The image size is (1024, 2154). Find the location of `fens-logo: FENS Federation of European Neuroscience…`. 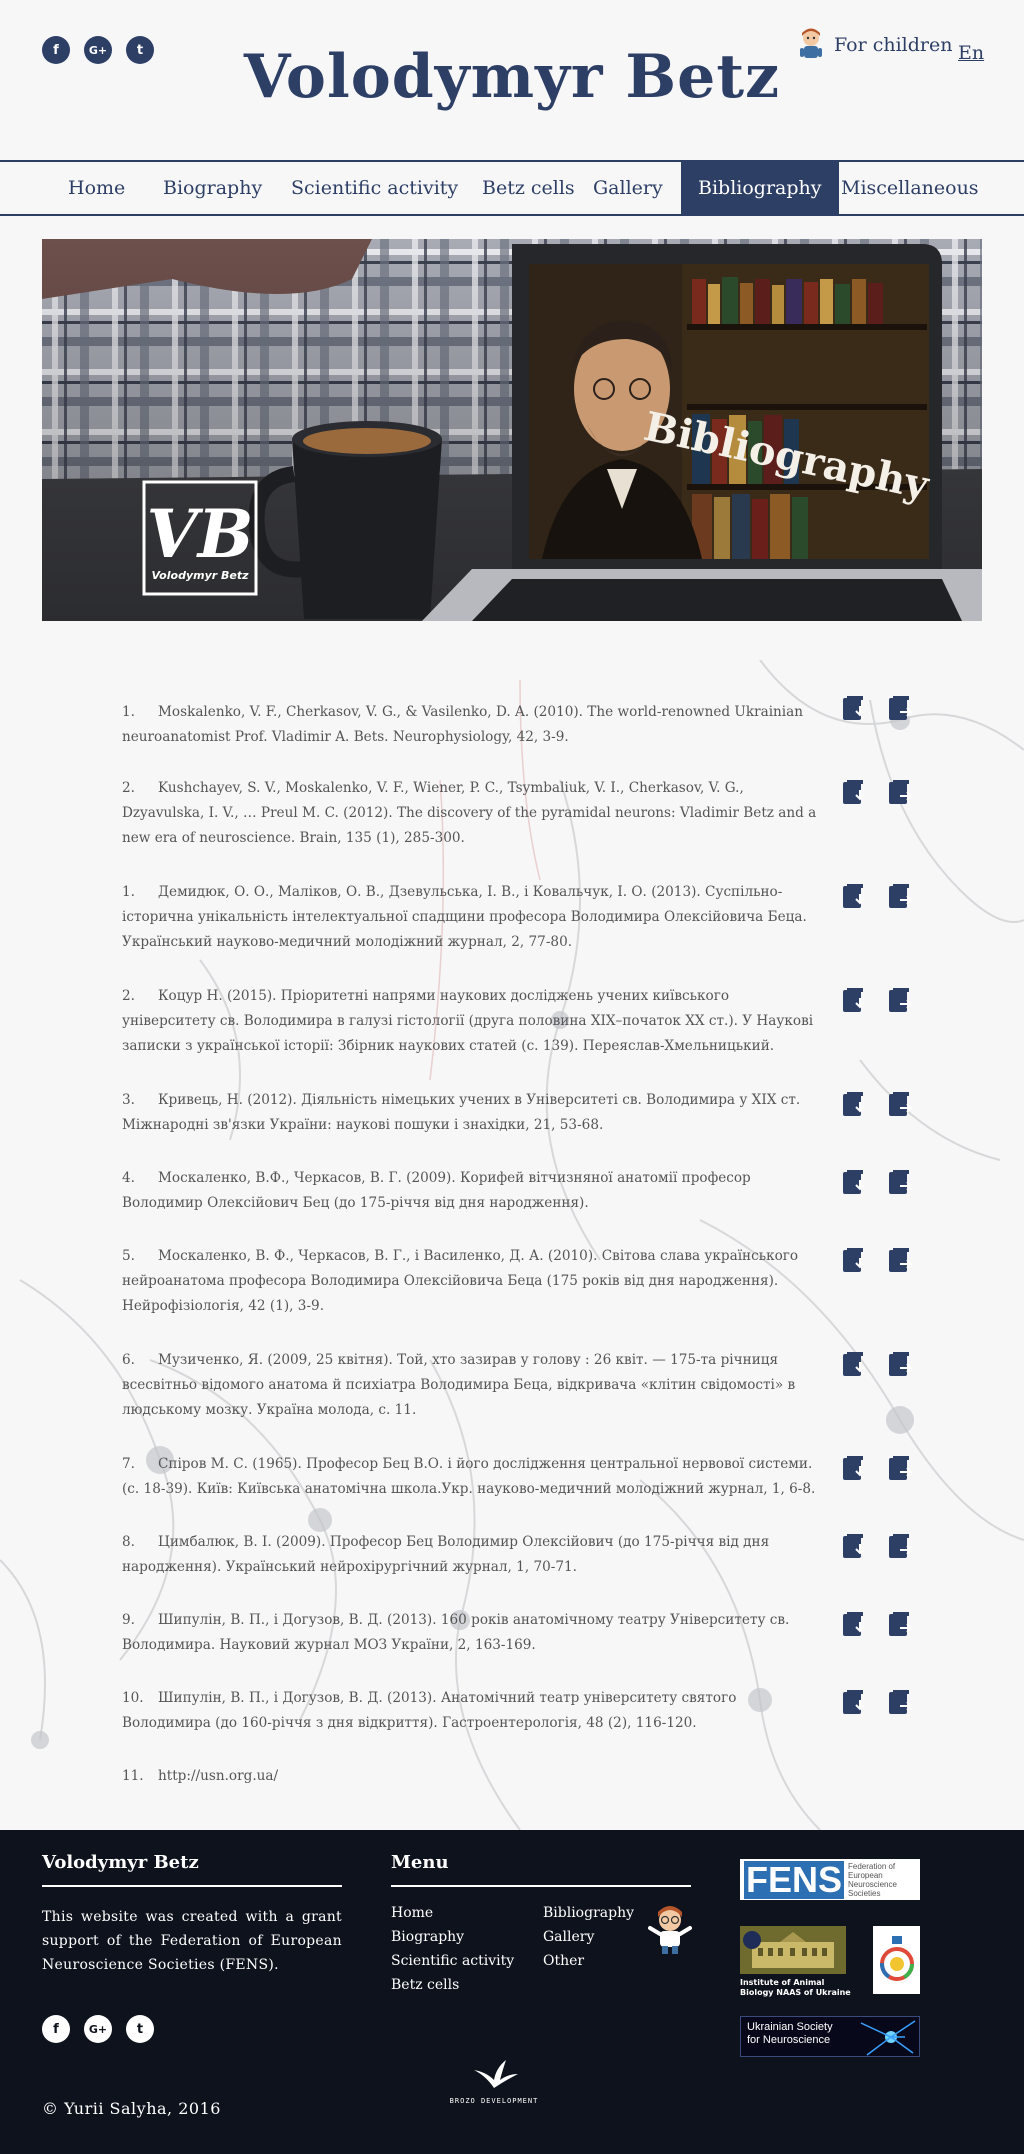

fens-logo: FENS Federation of European Neuroscience… is located at coordinates (830, 1879).